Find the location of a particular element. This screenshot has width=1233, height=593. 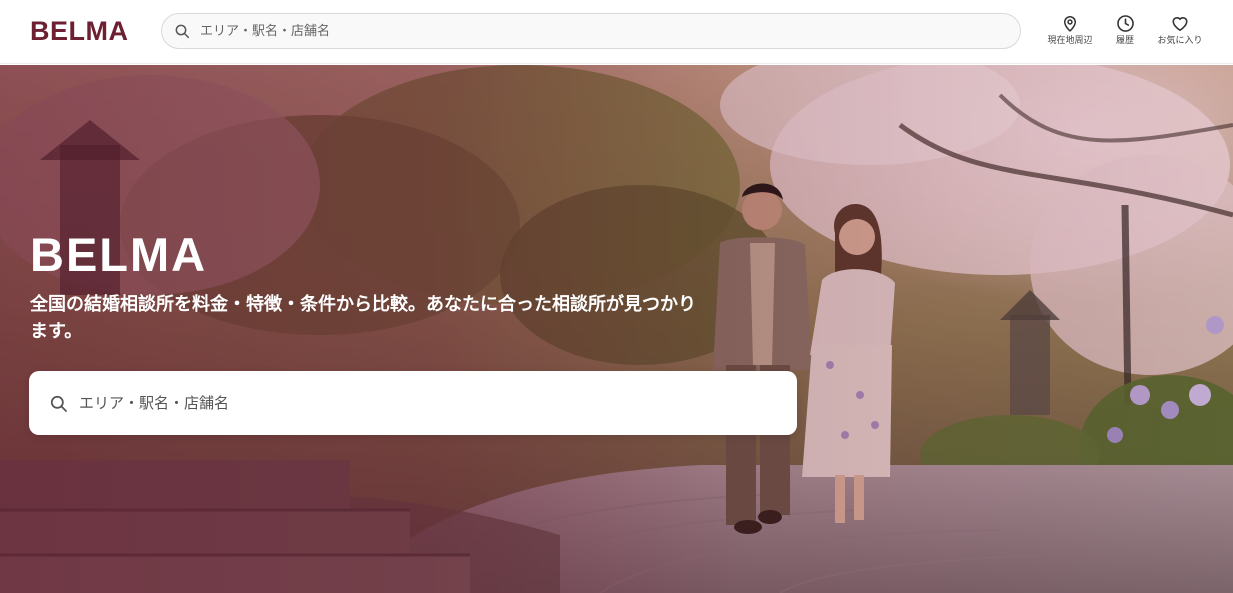

nav-current-location-label: 現在地周辺 is located at coordinates (1070, 41).